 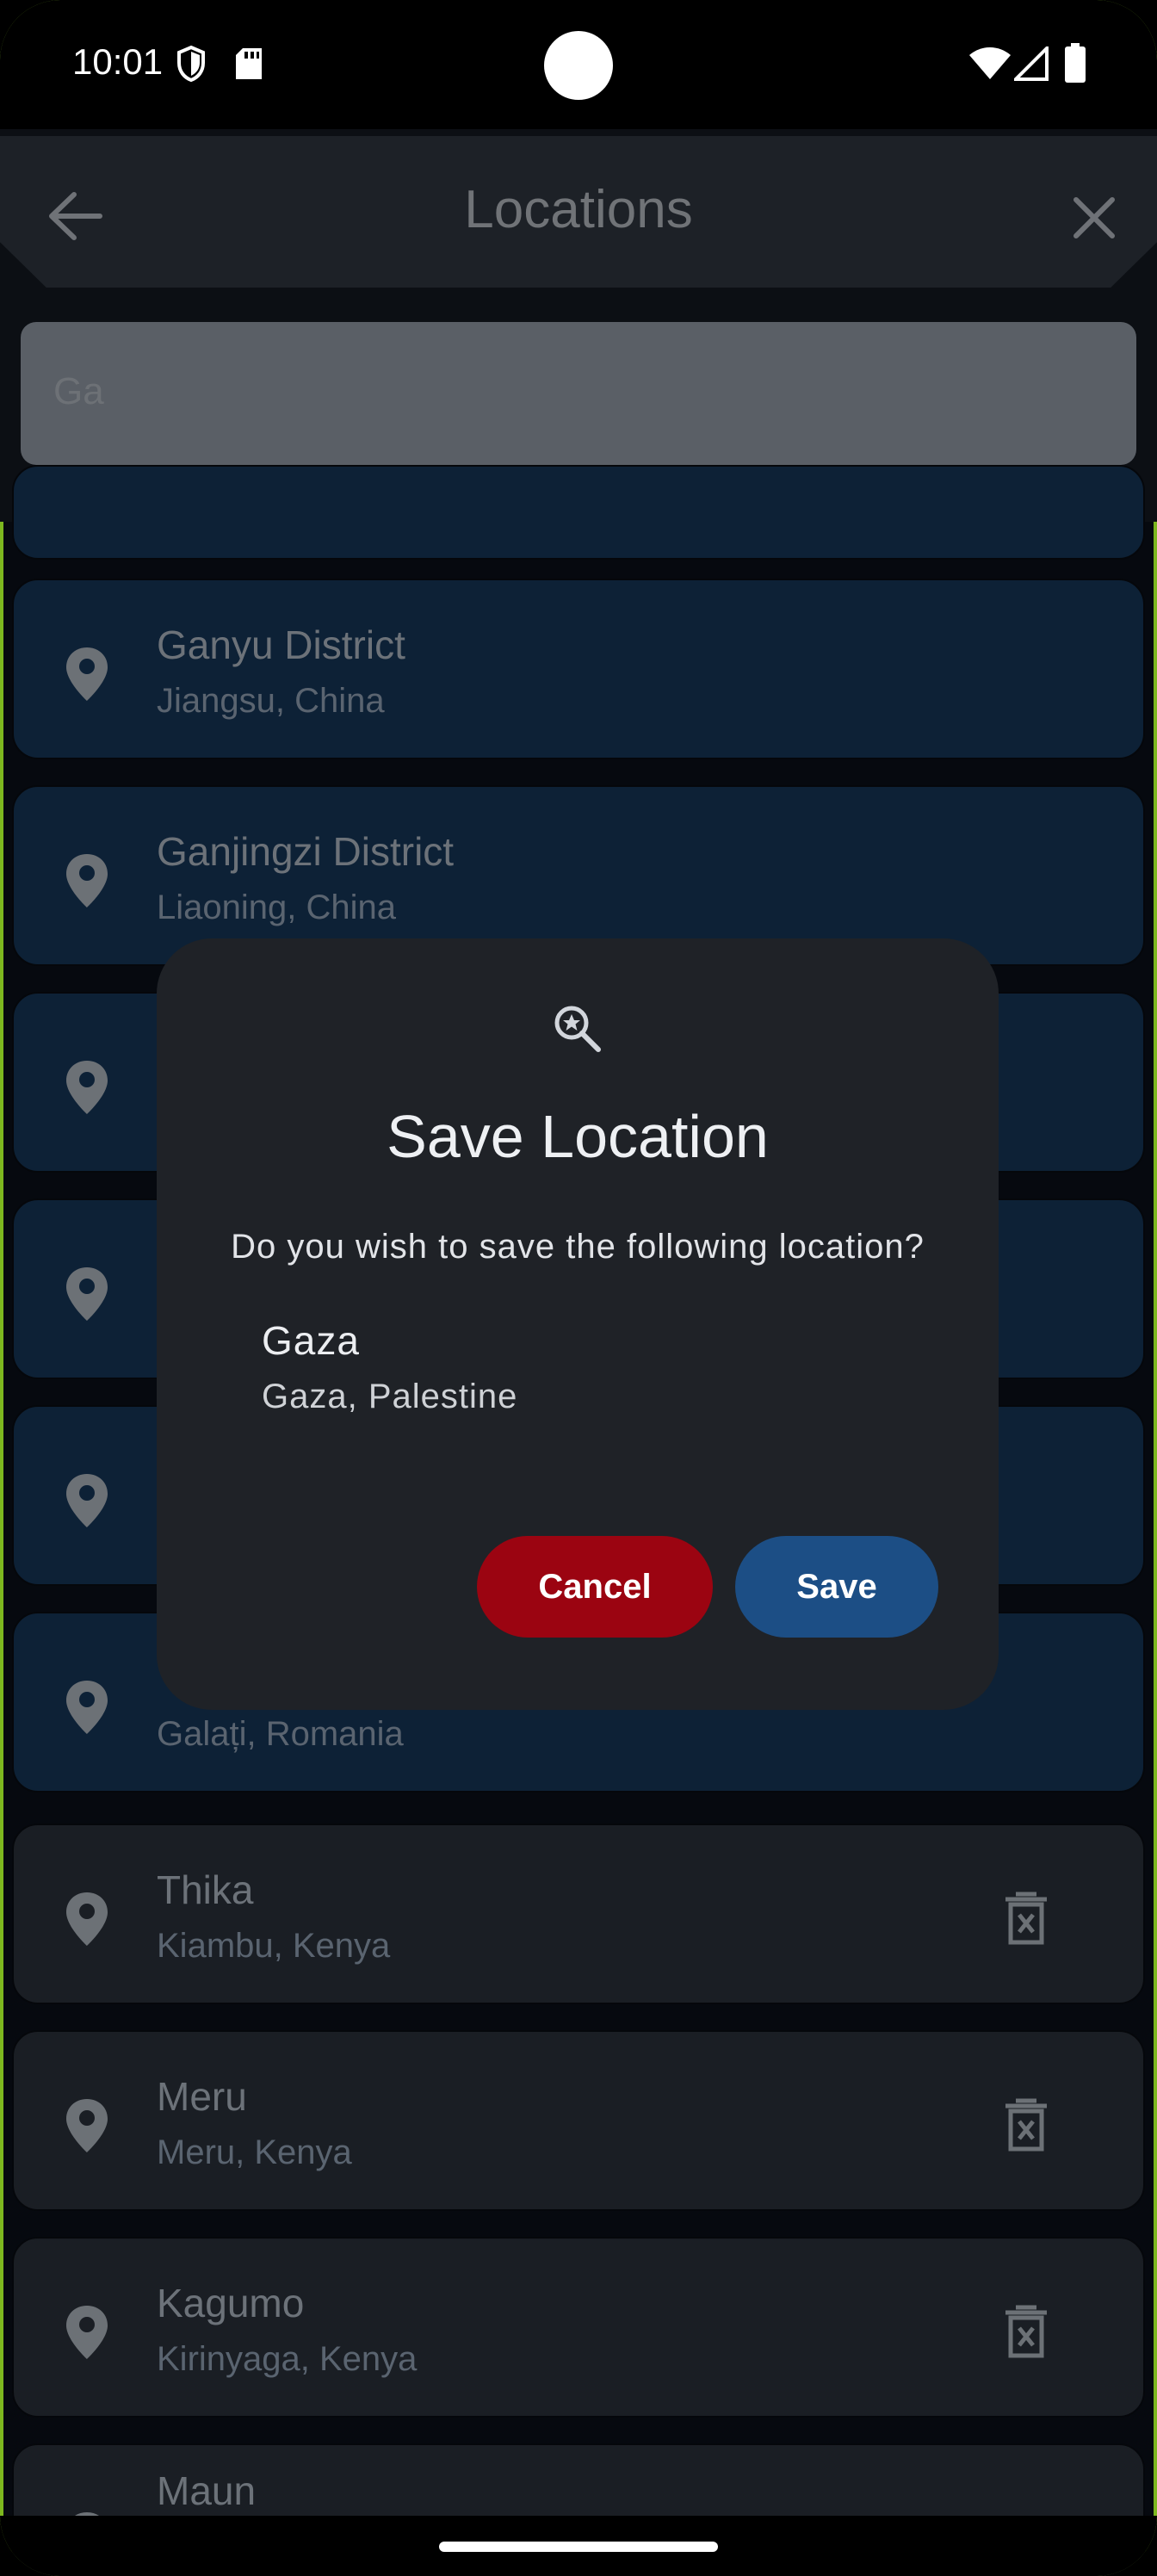 What do you see at coordinates (249, 64) in the screenshot?
I see `sd-card-icon` at bounding box center [249, 64].